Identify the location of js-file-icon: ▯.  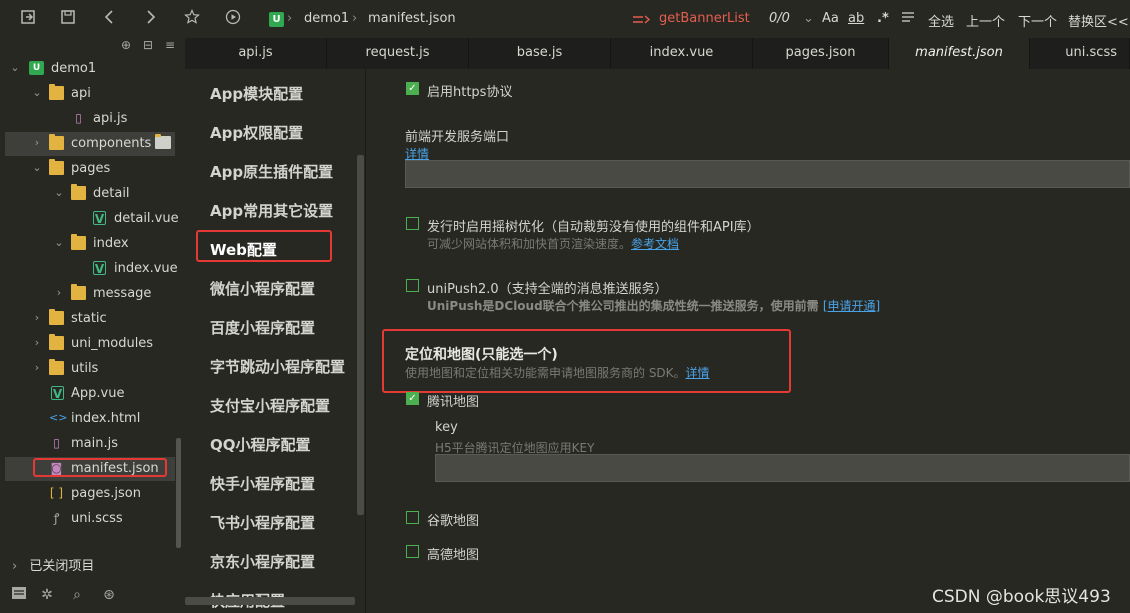
(56, 443).